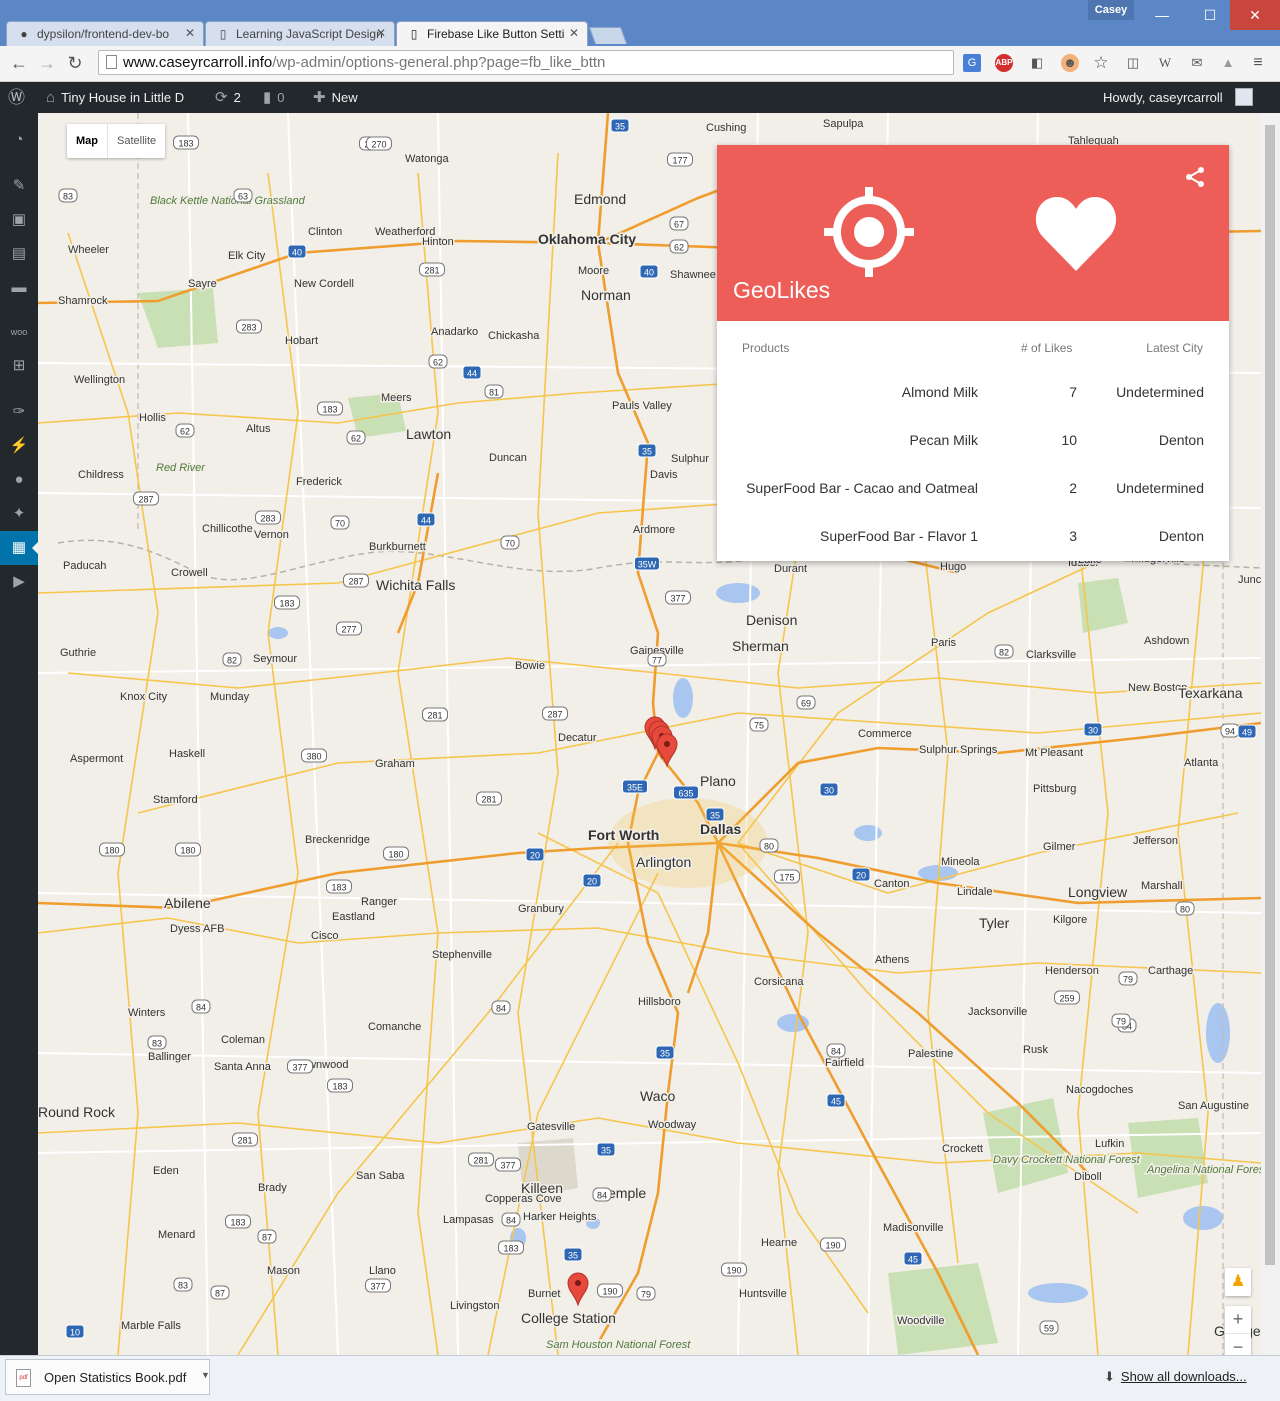 This screenshot has width=1280, height=1401. What do you see at coordinates (760, 646) in the screenshot?
I see `map-place-label: Sherman` at bounding box center [760, 646].